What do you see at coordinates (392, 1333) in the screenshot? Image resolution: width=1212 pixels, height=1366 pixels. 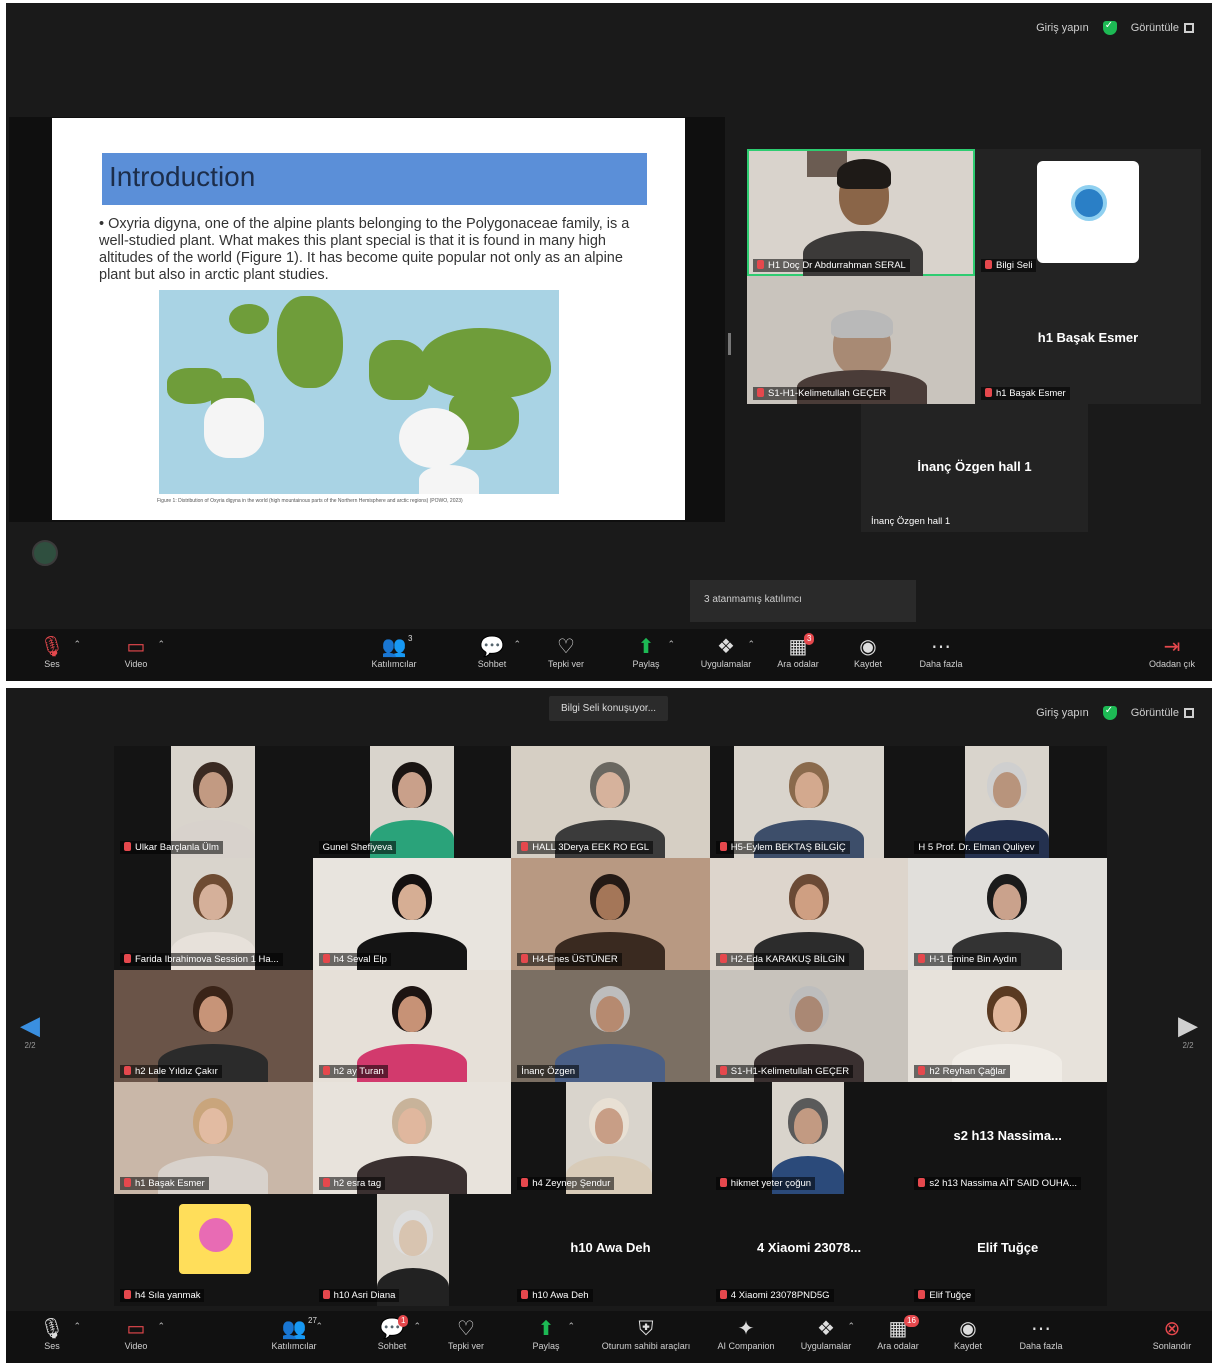 I see `chat-button: 💬 1 Sohbet ⌃` at bounding box center [392, 1333].